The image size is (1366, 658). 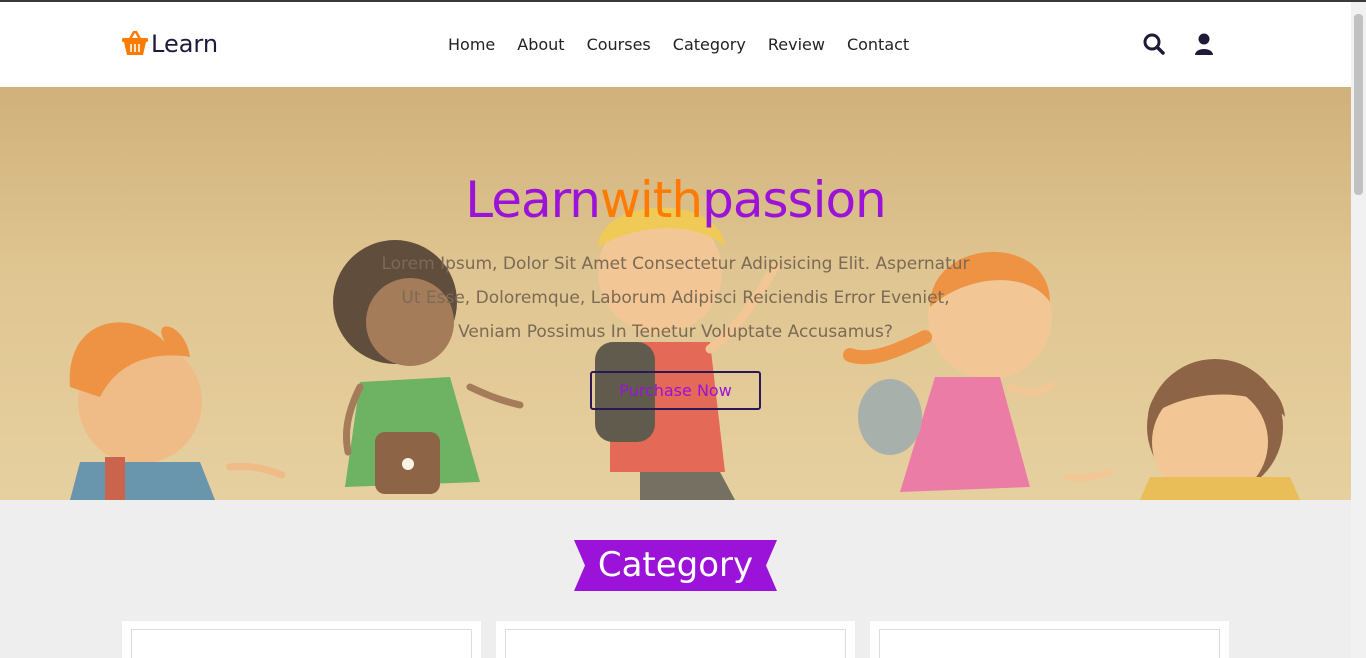 I want to click on nav-category: Category, so click(x=709, y=44).